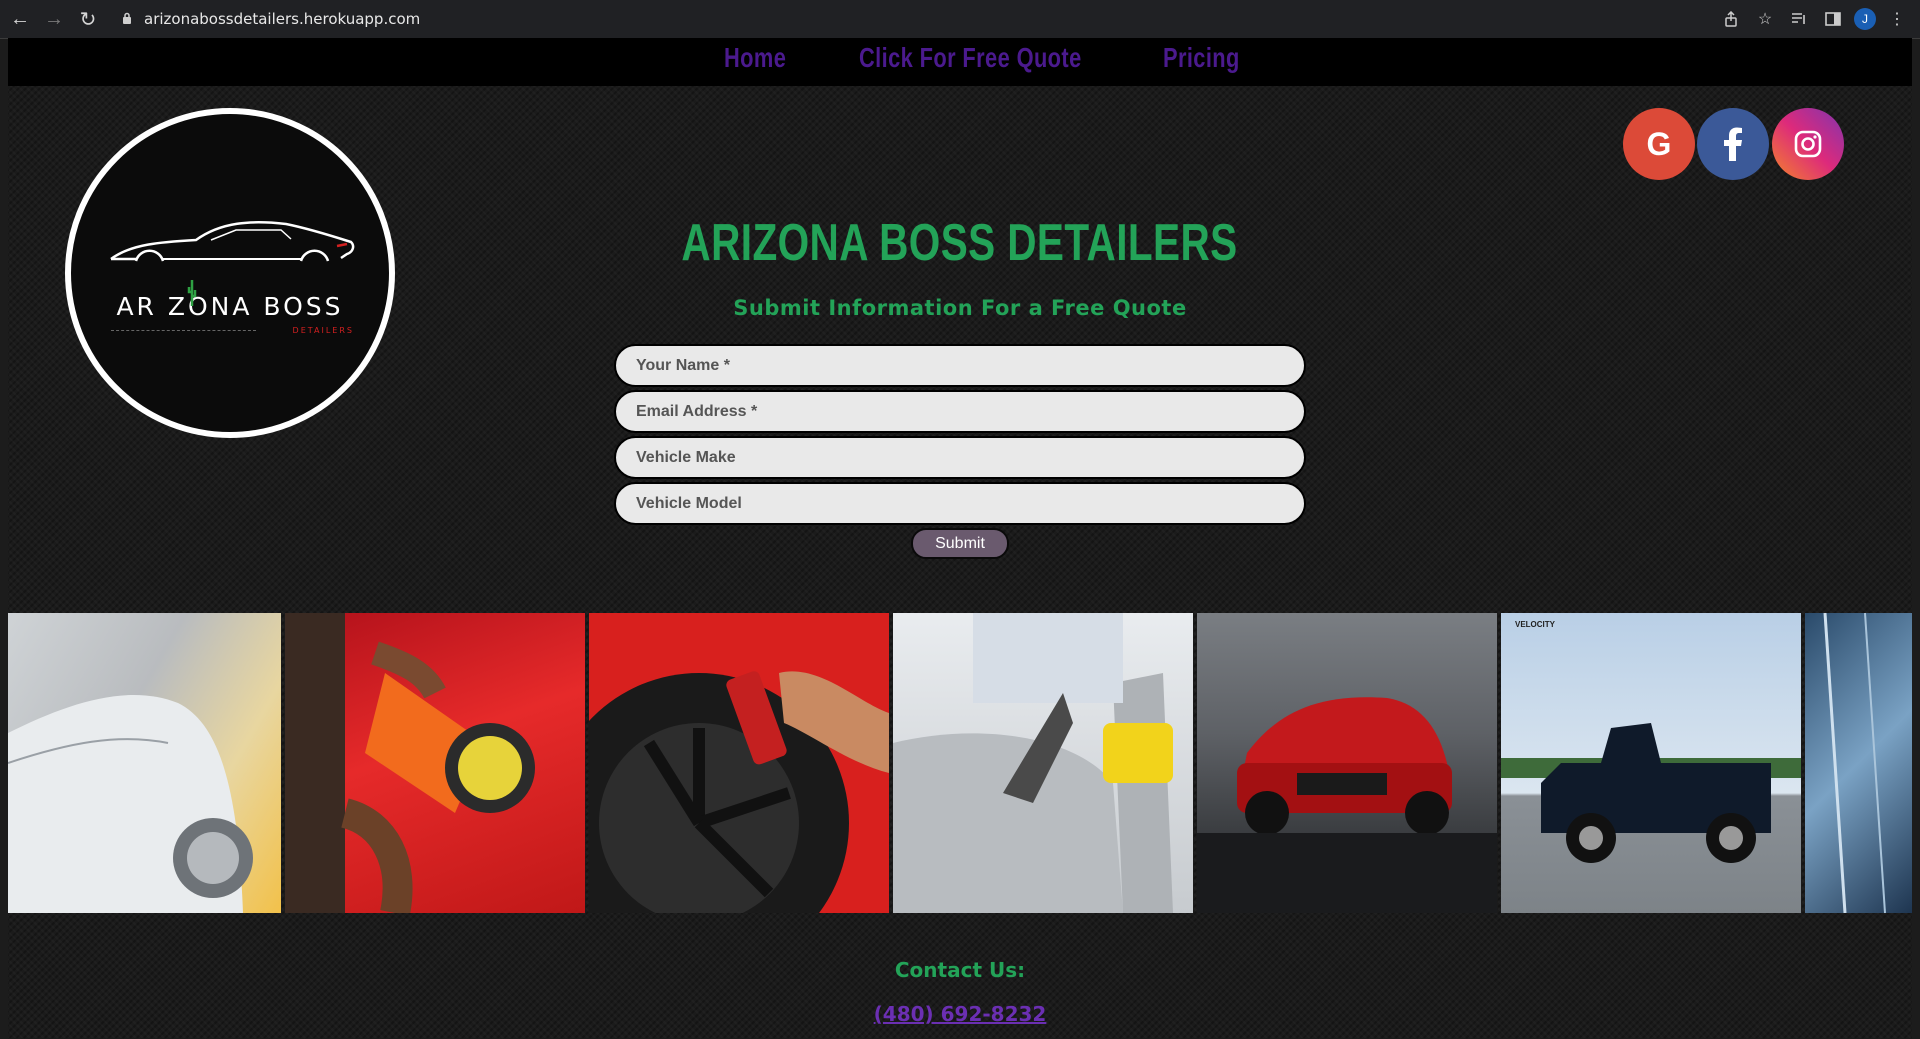 The image size is (1920, 1039). Describe the element at coordinates (739, 763) in the screenshot. I see `gallery-image-wheel-spray` at that location.